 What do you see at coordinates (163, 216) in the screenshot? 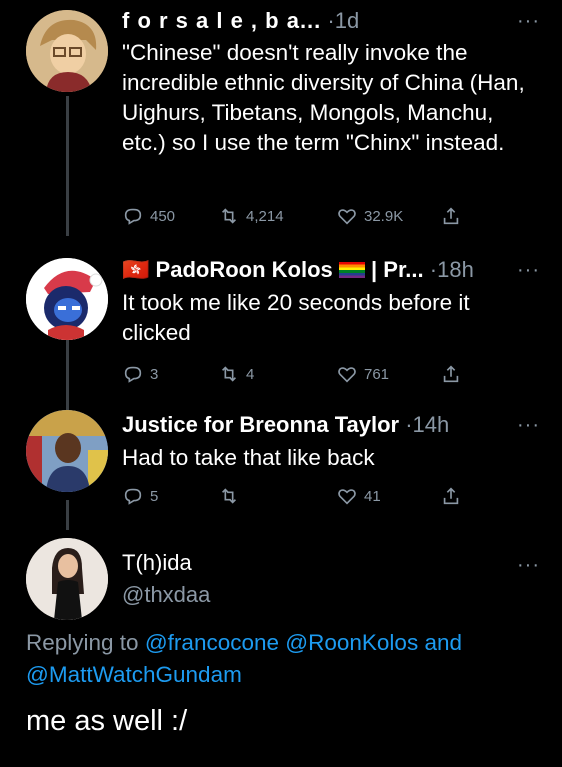
I see `reply-count: 450` at bounding box center [163, 216].